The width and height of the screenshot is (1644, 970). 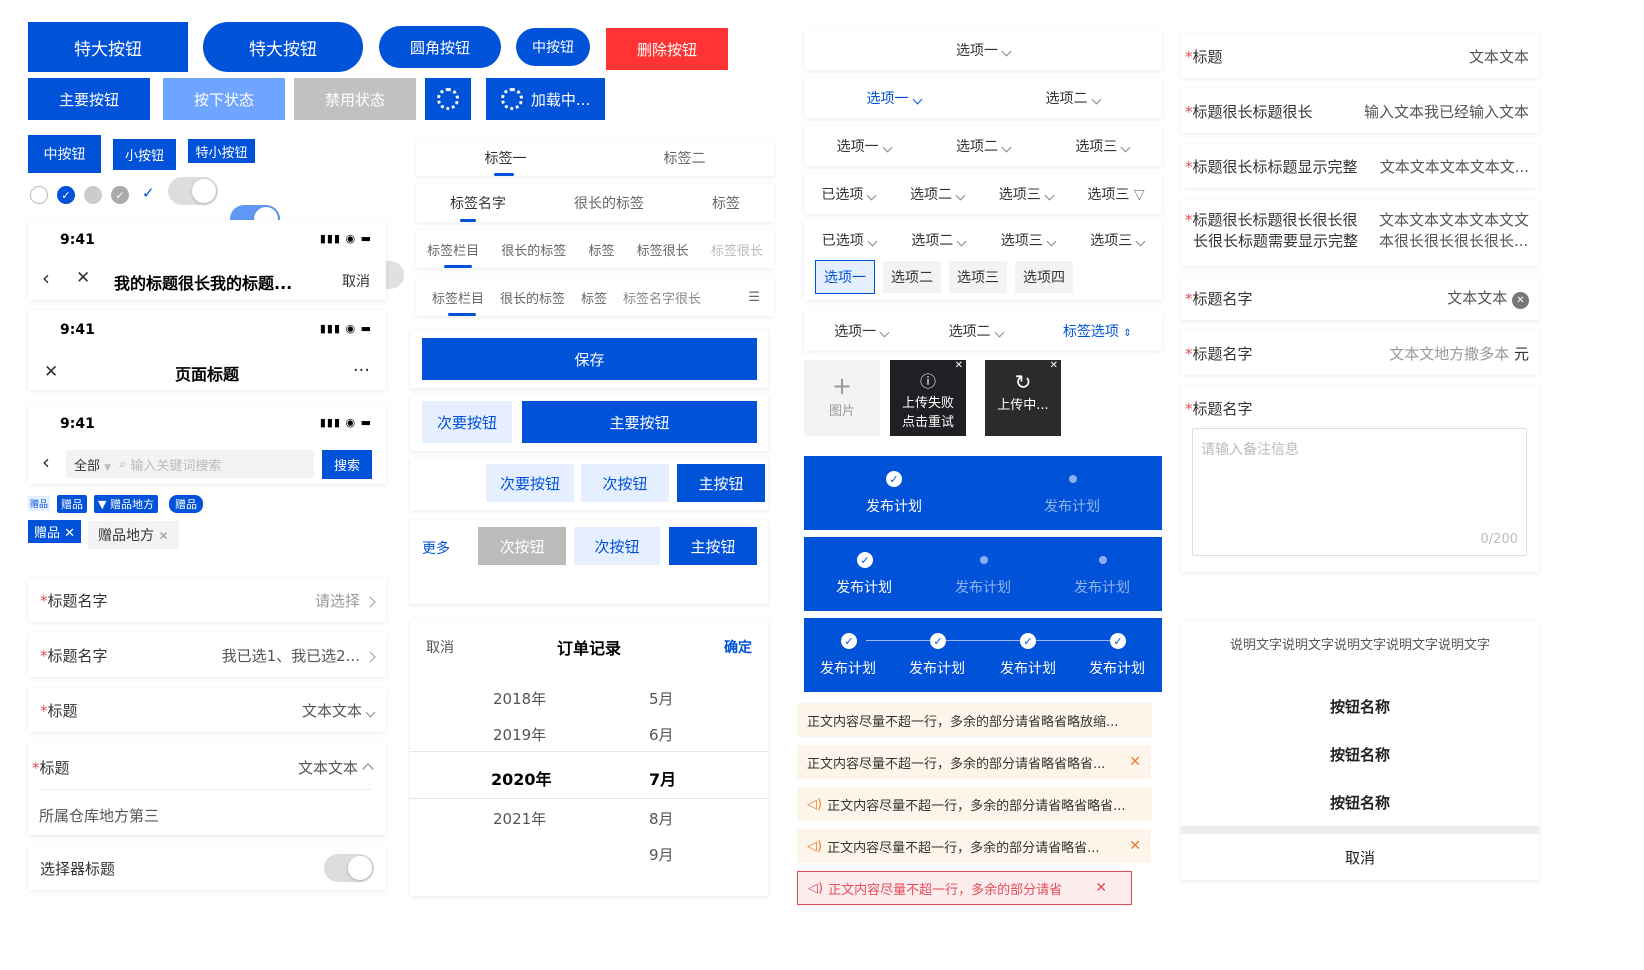 What do you see at coordinates (519, 698) in the screenshot?
I see `year-item: 2018年` at bounding box center [519, 698].